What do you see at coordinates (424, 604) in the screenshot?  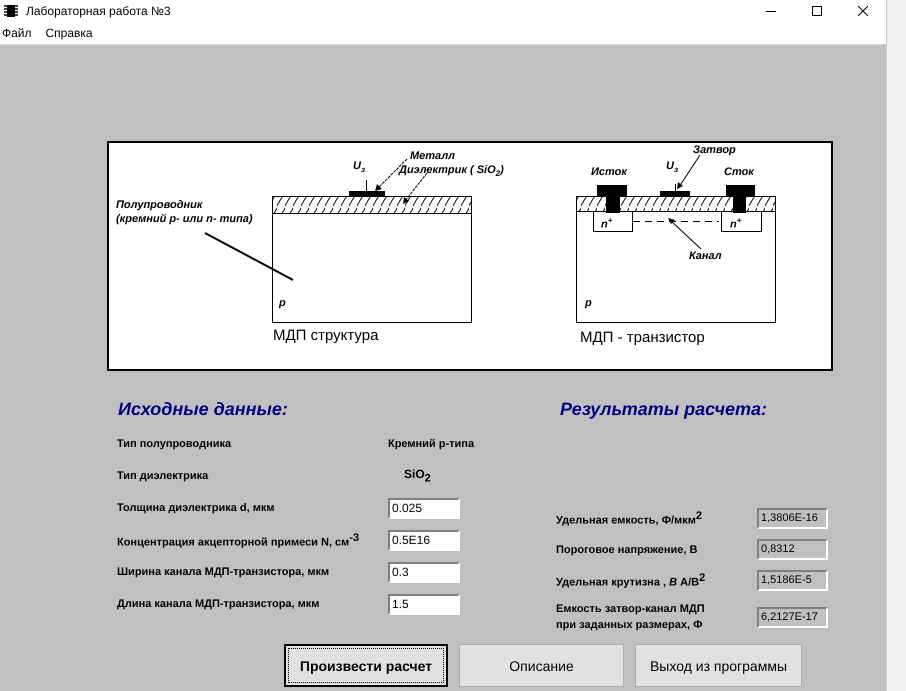 I see `input-field: 1.5` at bounding box center [424, 604].